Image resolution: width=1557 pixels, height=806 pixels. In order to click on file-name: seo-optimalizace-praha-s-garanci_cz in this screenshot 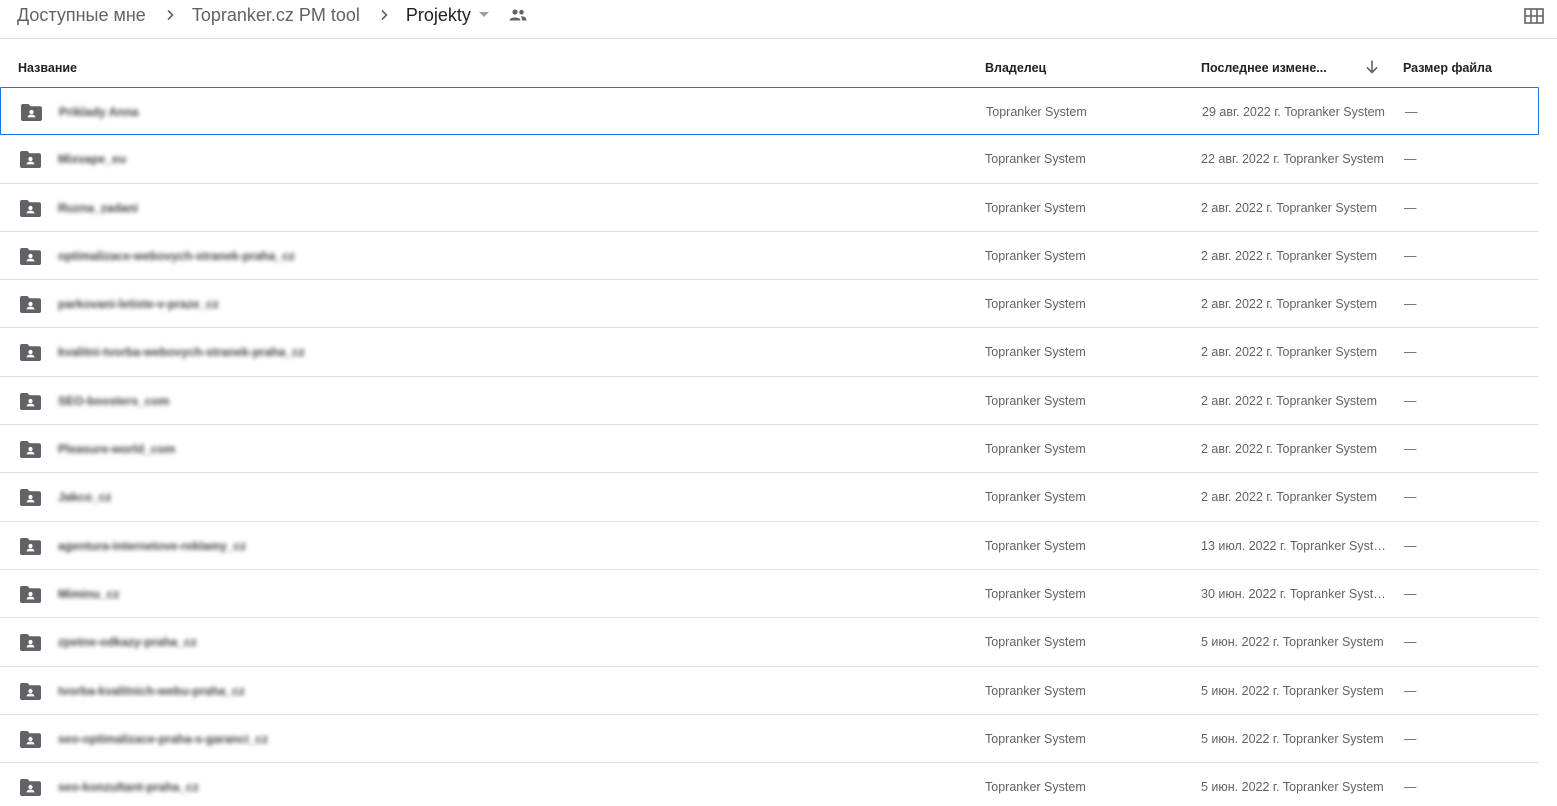, I will do `click(163, 739)`.